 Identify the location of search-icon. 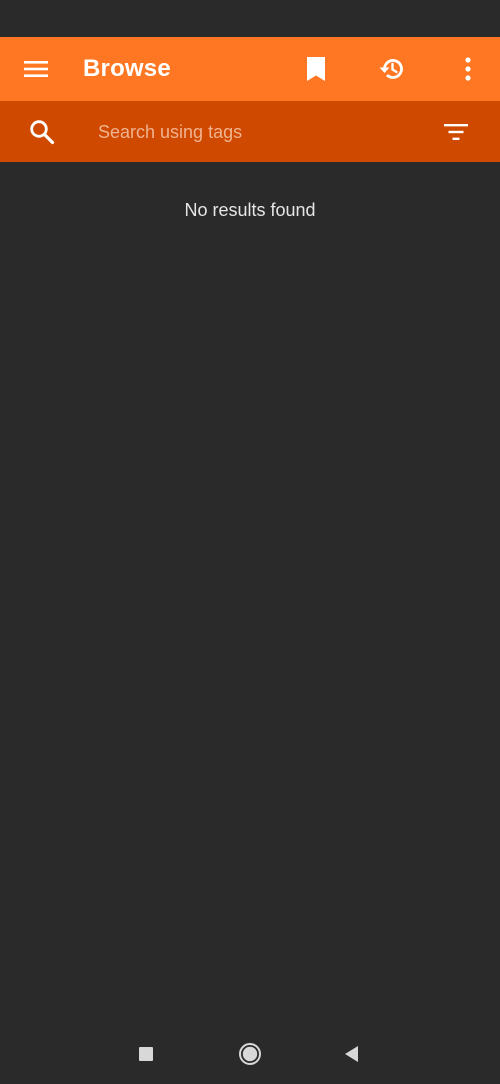
(42, 132).